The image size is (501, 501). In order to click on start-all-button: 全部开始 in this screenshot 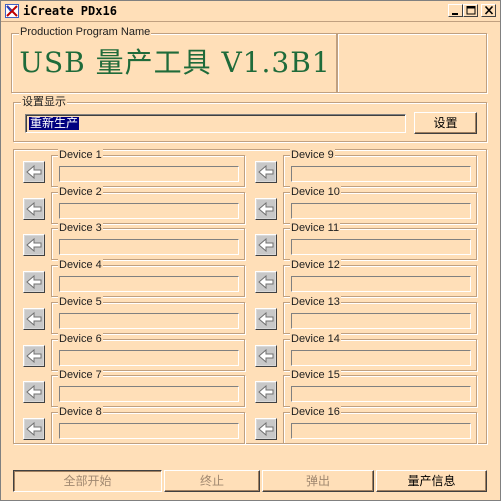, I will do `click(87, 481)`.